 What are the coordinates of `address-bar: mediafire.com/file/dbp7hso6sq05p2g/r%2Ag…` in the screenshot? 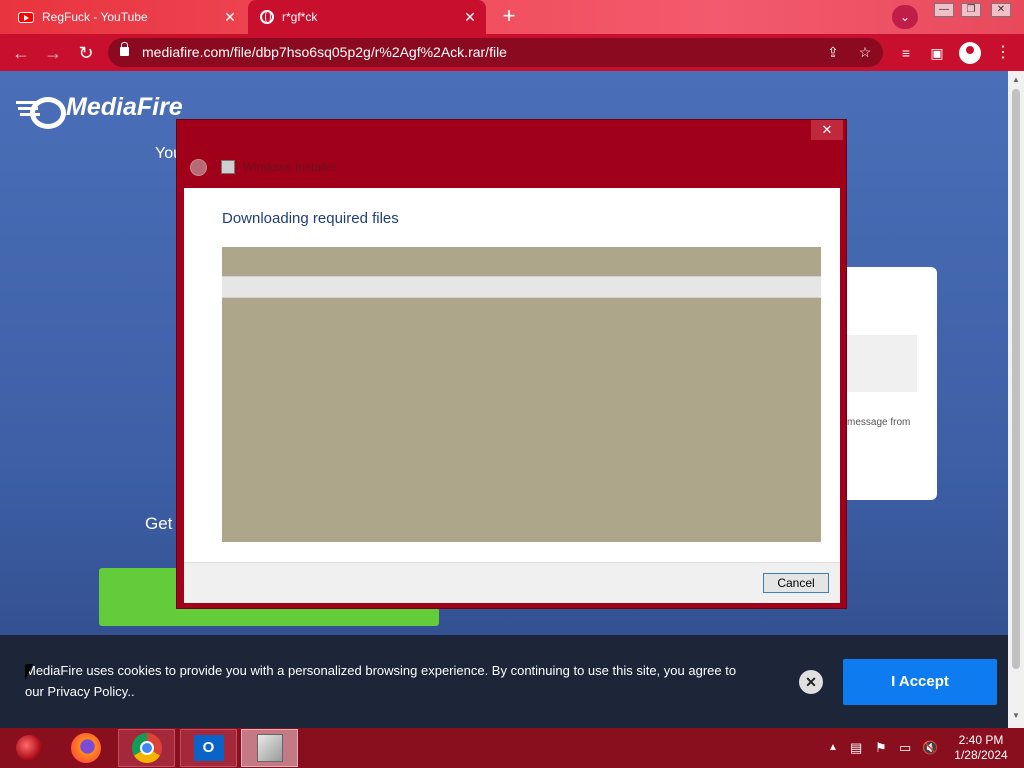 It's located at (495, 52).